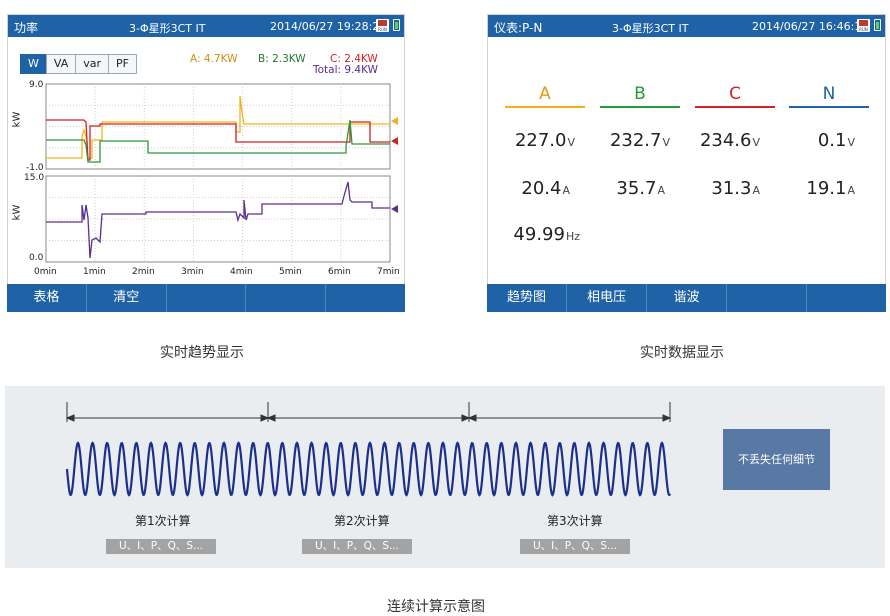 This screenshot has width=890, height=616. What do you see at coordinates (636, 188) in the screenshot?
I see `current-b-value: 35.7` at bounding box center [636, 188].